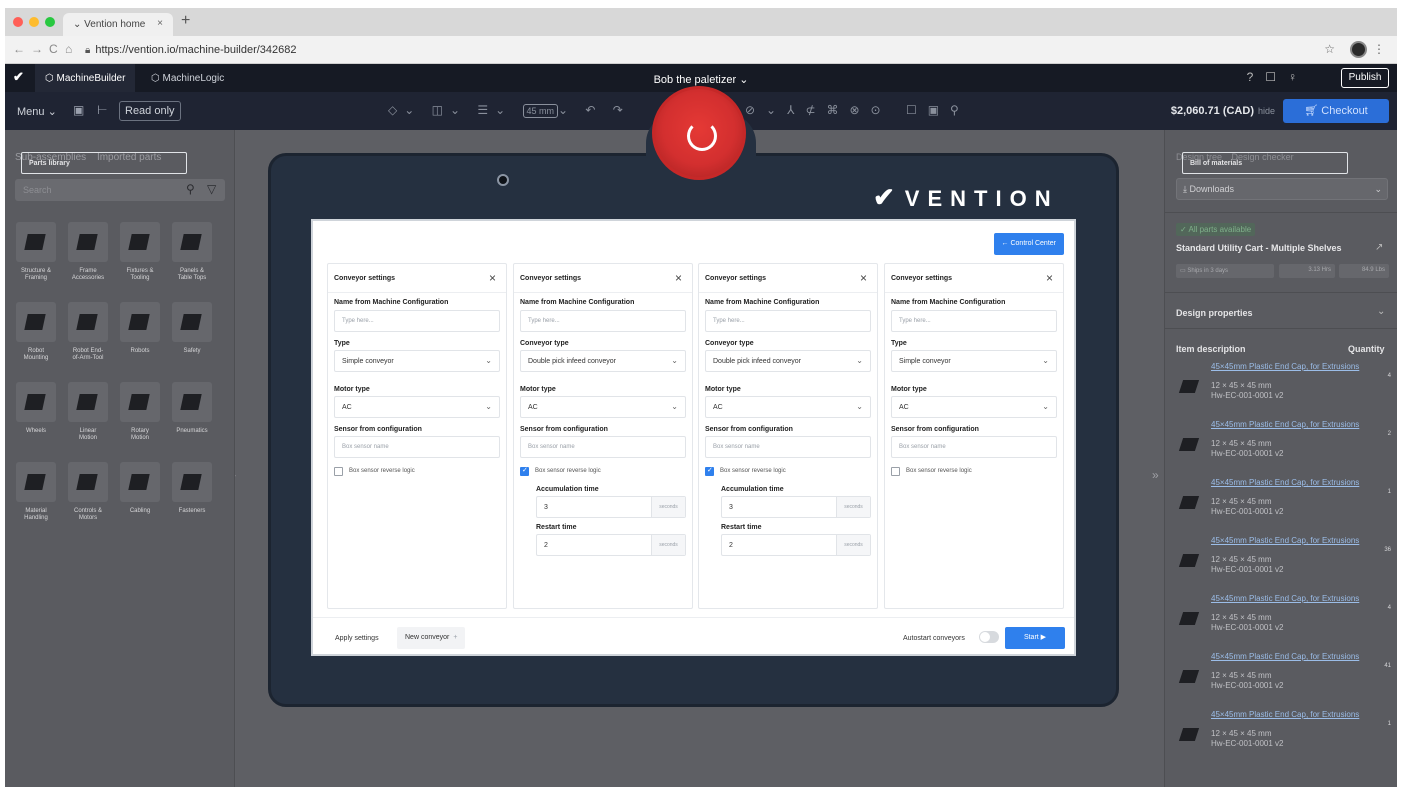 Image resolution: width=1407 pixels, height=787 pixels. Describe the element at coordinates (118, 24) in the screenshot. I see `browser-tab: ⌄ Vention home ×` at that location.